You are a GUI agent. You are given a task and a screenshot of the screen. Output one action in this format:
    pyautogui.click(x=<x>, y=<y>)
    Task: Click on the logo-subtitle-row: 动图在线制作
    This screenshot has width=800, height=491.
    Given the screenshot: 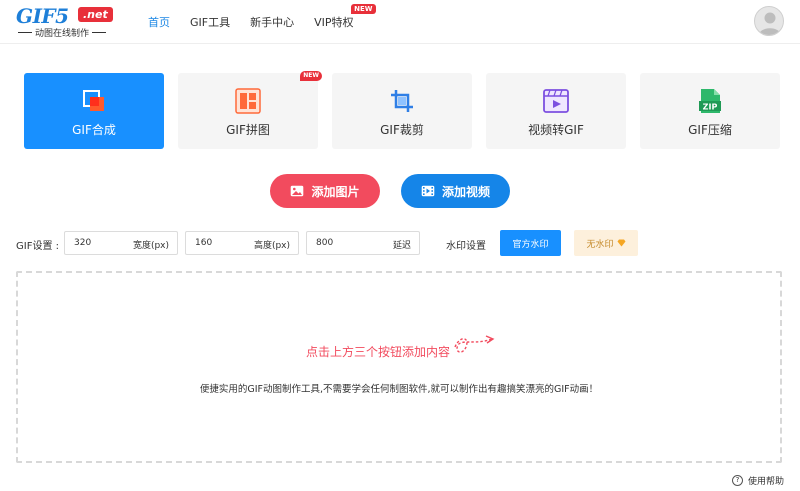 What is the action you would take?
    pyautogui.click(x=62, y=32)
    